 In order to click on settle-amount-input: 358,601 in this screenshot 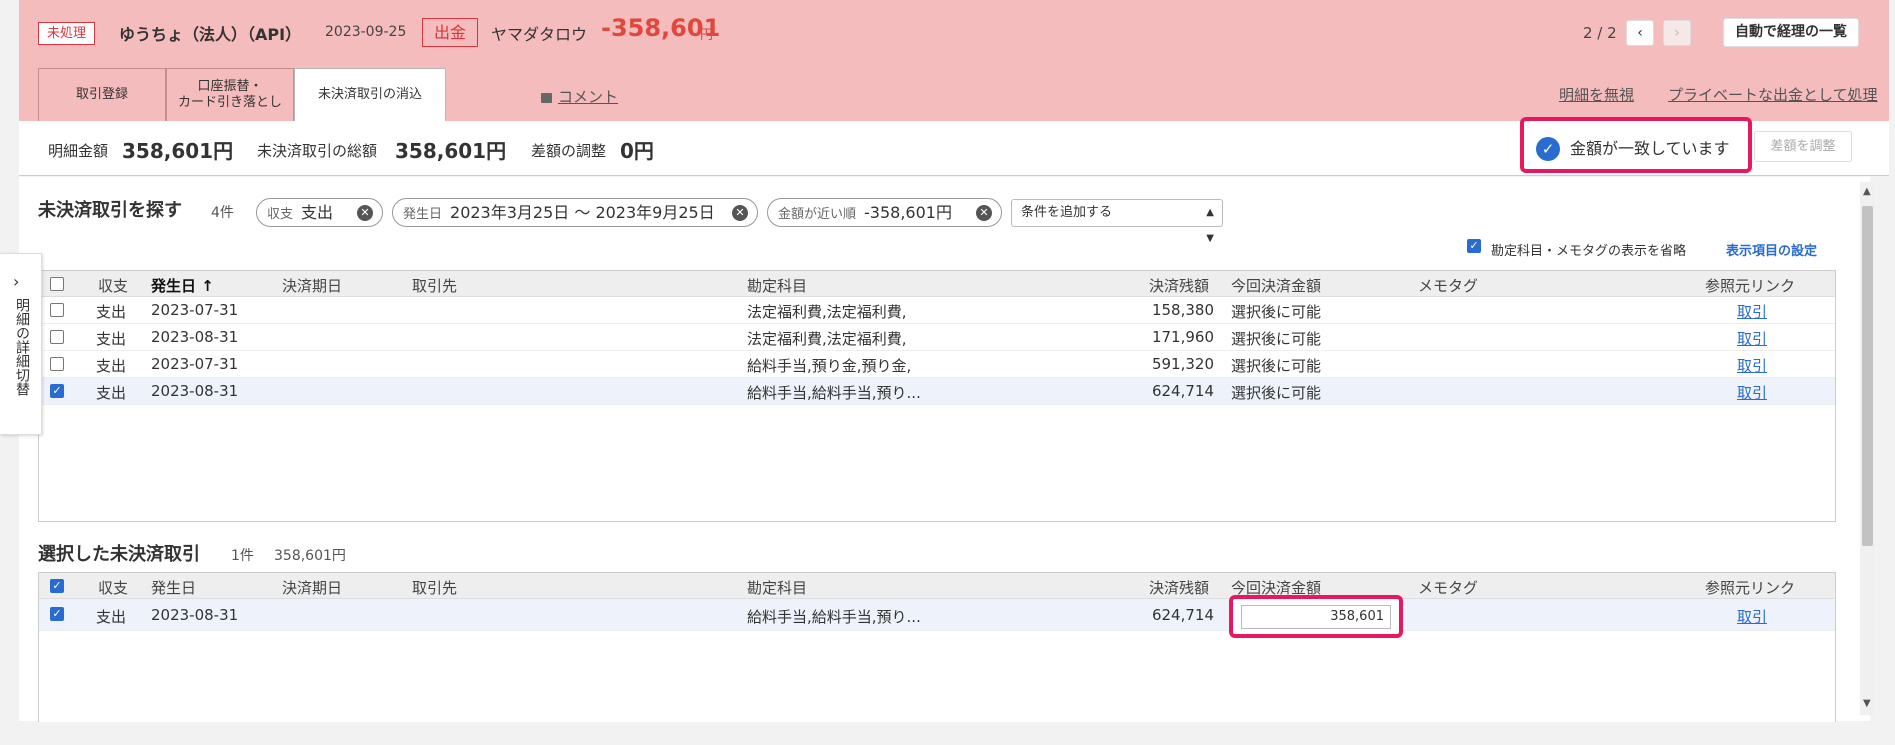, I will do `click(1316, 617)`.